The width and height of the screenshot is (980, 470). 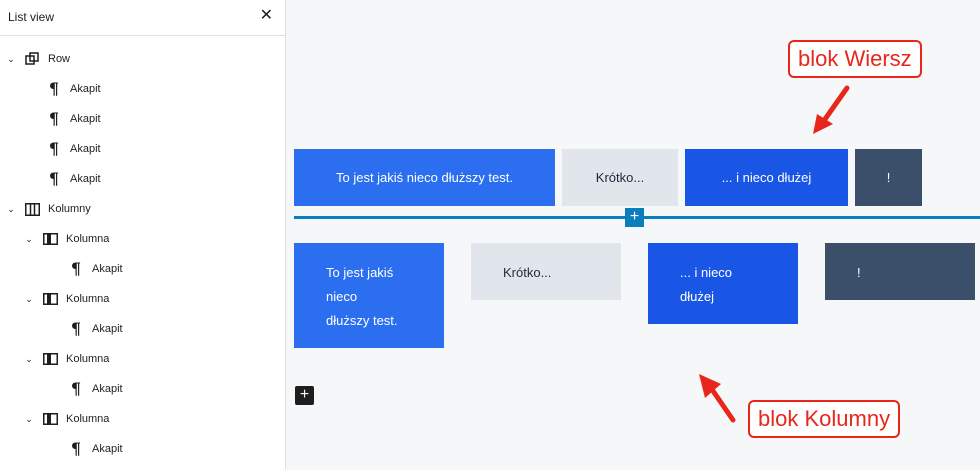 I want to click on close-icon: ✕, so click(x=266, y=16).